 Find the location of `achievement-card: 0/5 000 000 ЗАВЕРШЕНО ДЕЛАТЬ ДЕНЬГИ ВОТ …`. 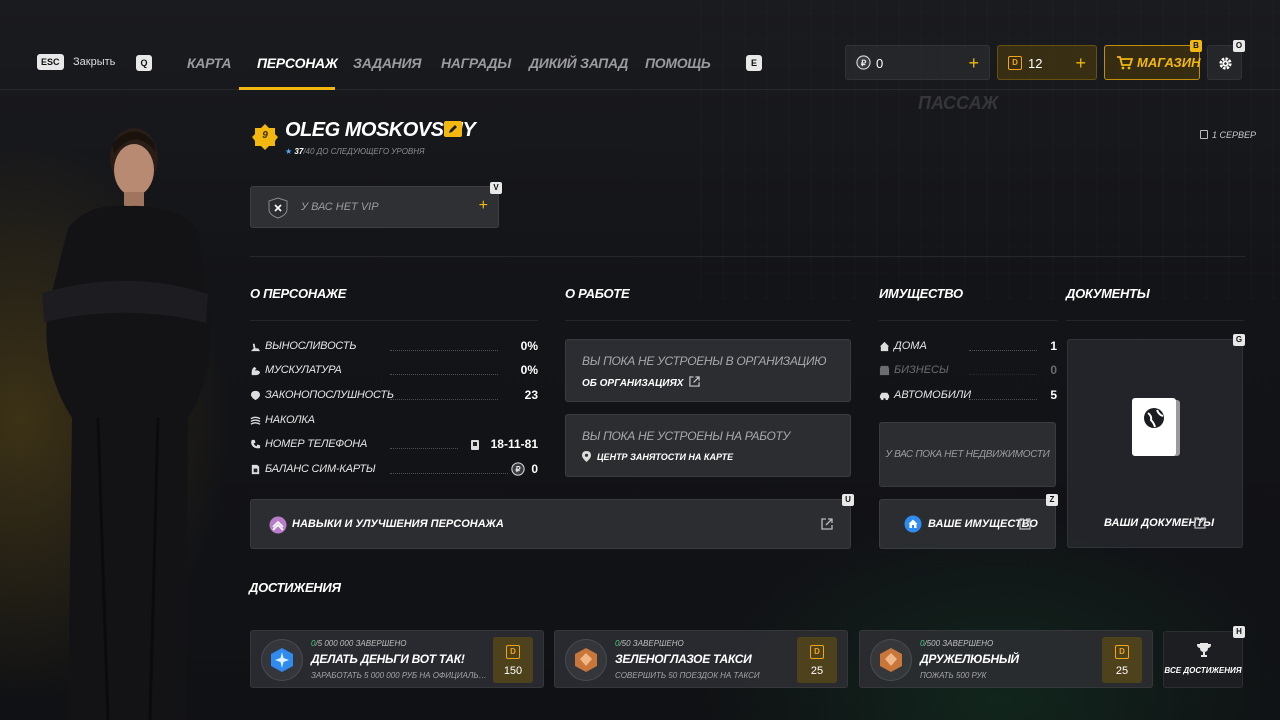

achievement-card: 0/5 000 000 ЗАВЕРШЕНО ДЕЛАТЬ ДЕНЬГИ ВОТ … is located at coordinates (397, 659).